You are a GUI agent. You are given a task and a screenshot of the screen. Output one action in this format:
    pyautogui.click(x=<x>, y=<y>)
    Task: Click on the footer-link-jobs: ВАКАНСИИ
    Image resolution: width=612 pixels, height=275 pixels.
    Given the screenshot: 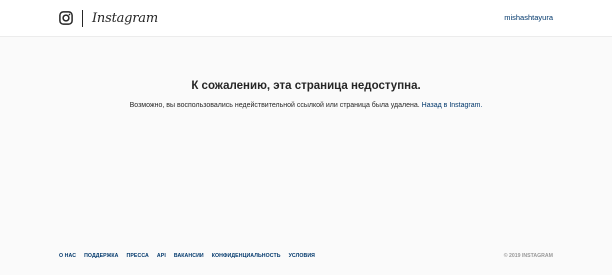 What is the action you would take?
    pyautogui.click(x=189, y=256)
    